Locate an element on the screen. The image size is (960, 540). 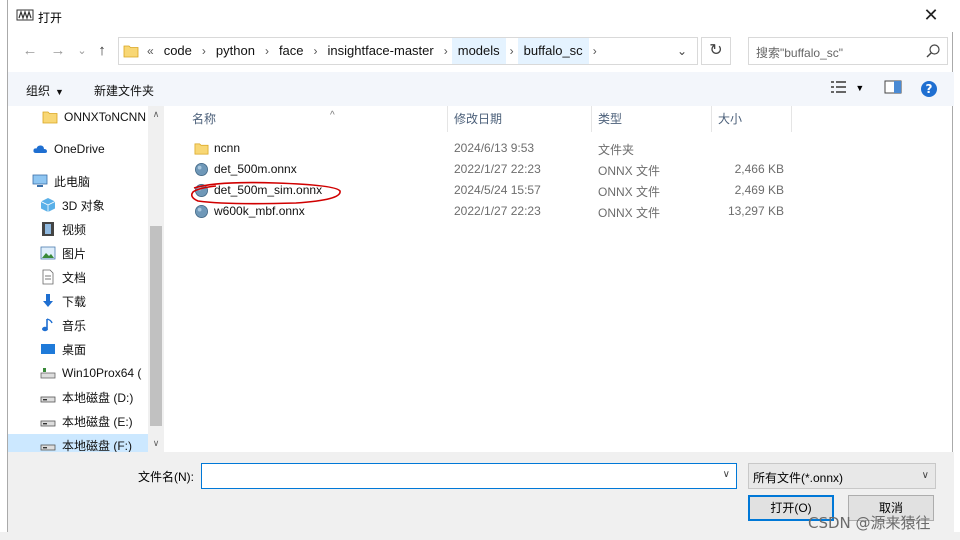
sidebar-item-label: 下载 is located at coordinates (74, 301).